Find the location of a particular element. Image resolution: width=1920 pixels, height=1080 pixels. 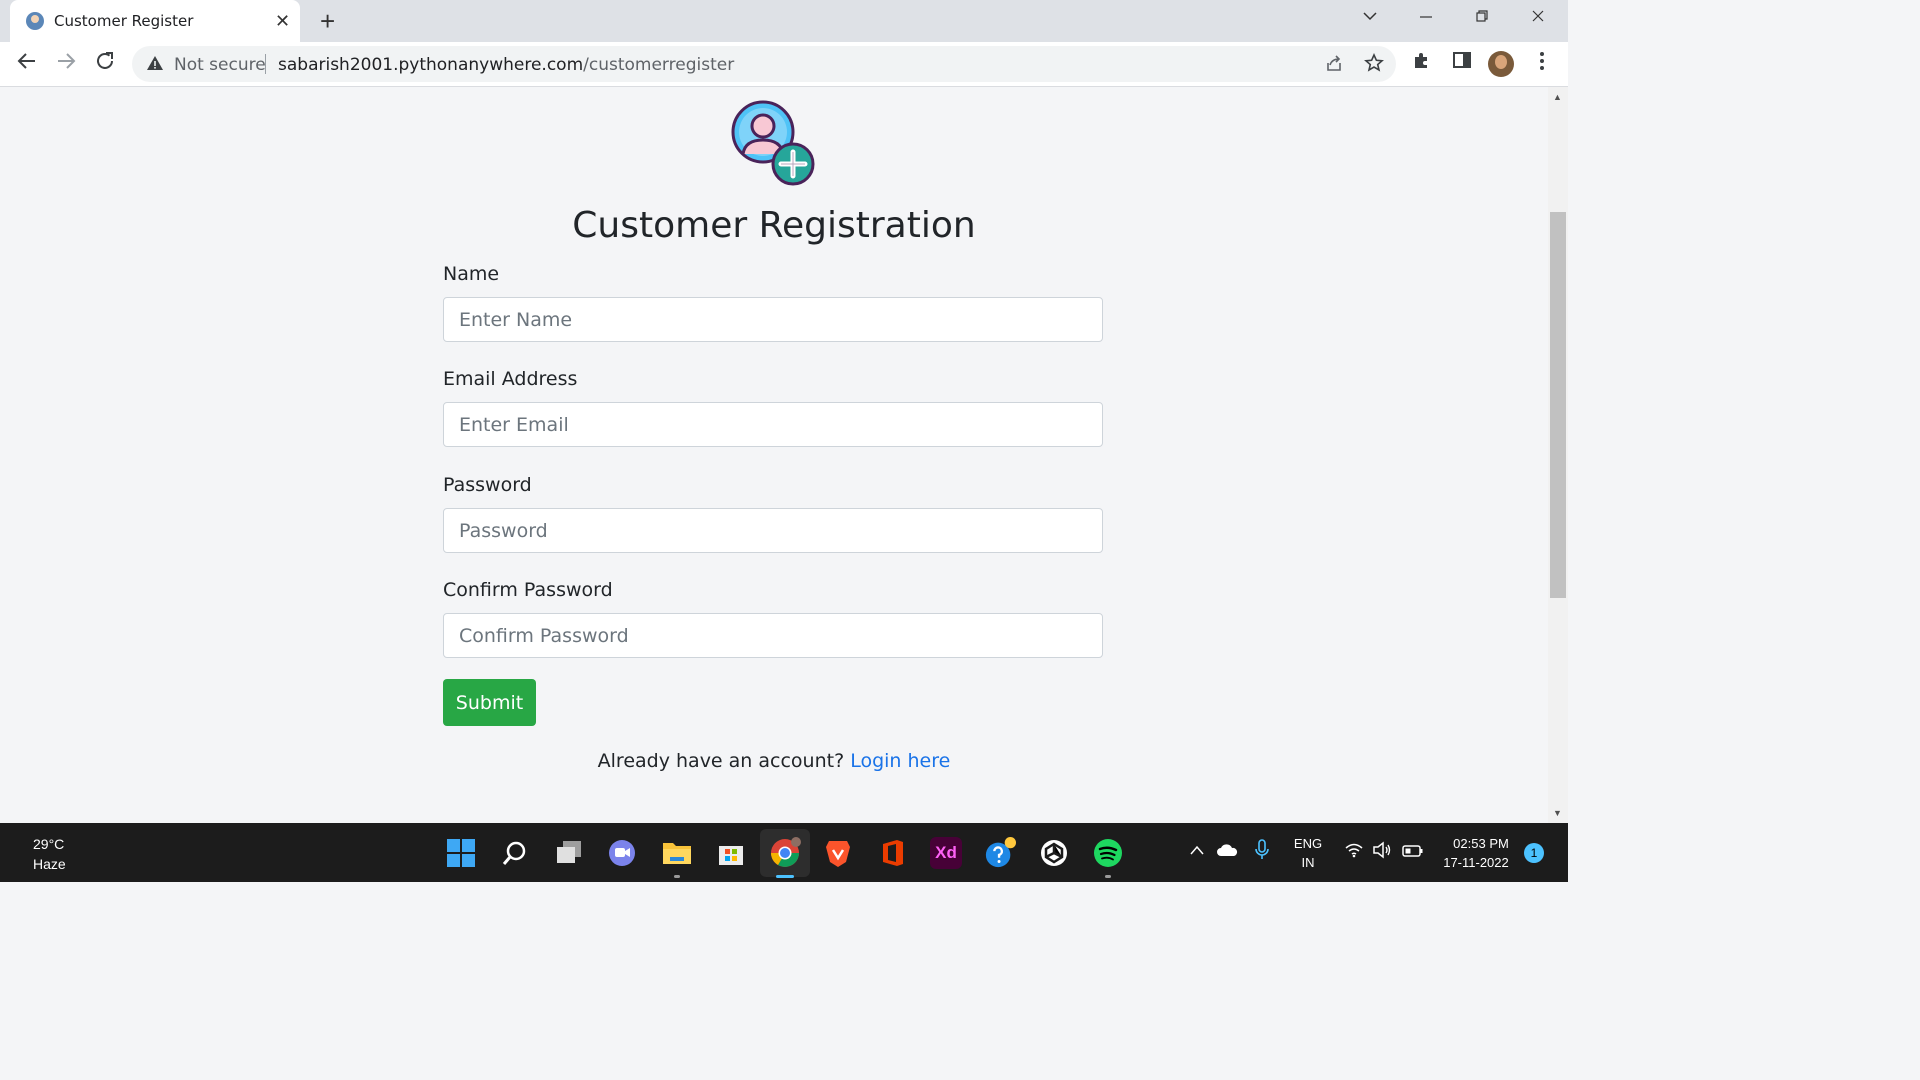

notification-badge: 1 is located at coordinates (1534, 853).